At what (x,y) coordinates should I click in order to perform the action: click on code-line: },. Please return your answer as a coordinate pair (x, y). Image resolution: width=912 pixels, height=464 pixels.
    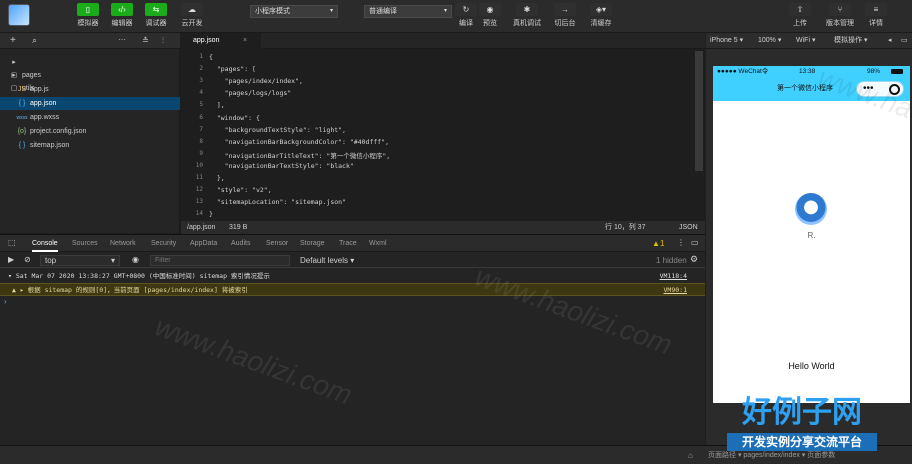
    Looking at the image, I should click on (217, 178).